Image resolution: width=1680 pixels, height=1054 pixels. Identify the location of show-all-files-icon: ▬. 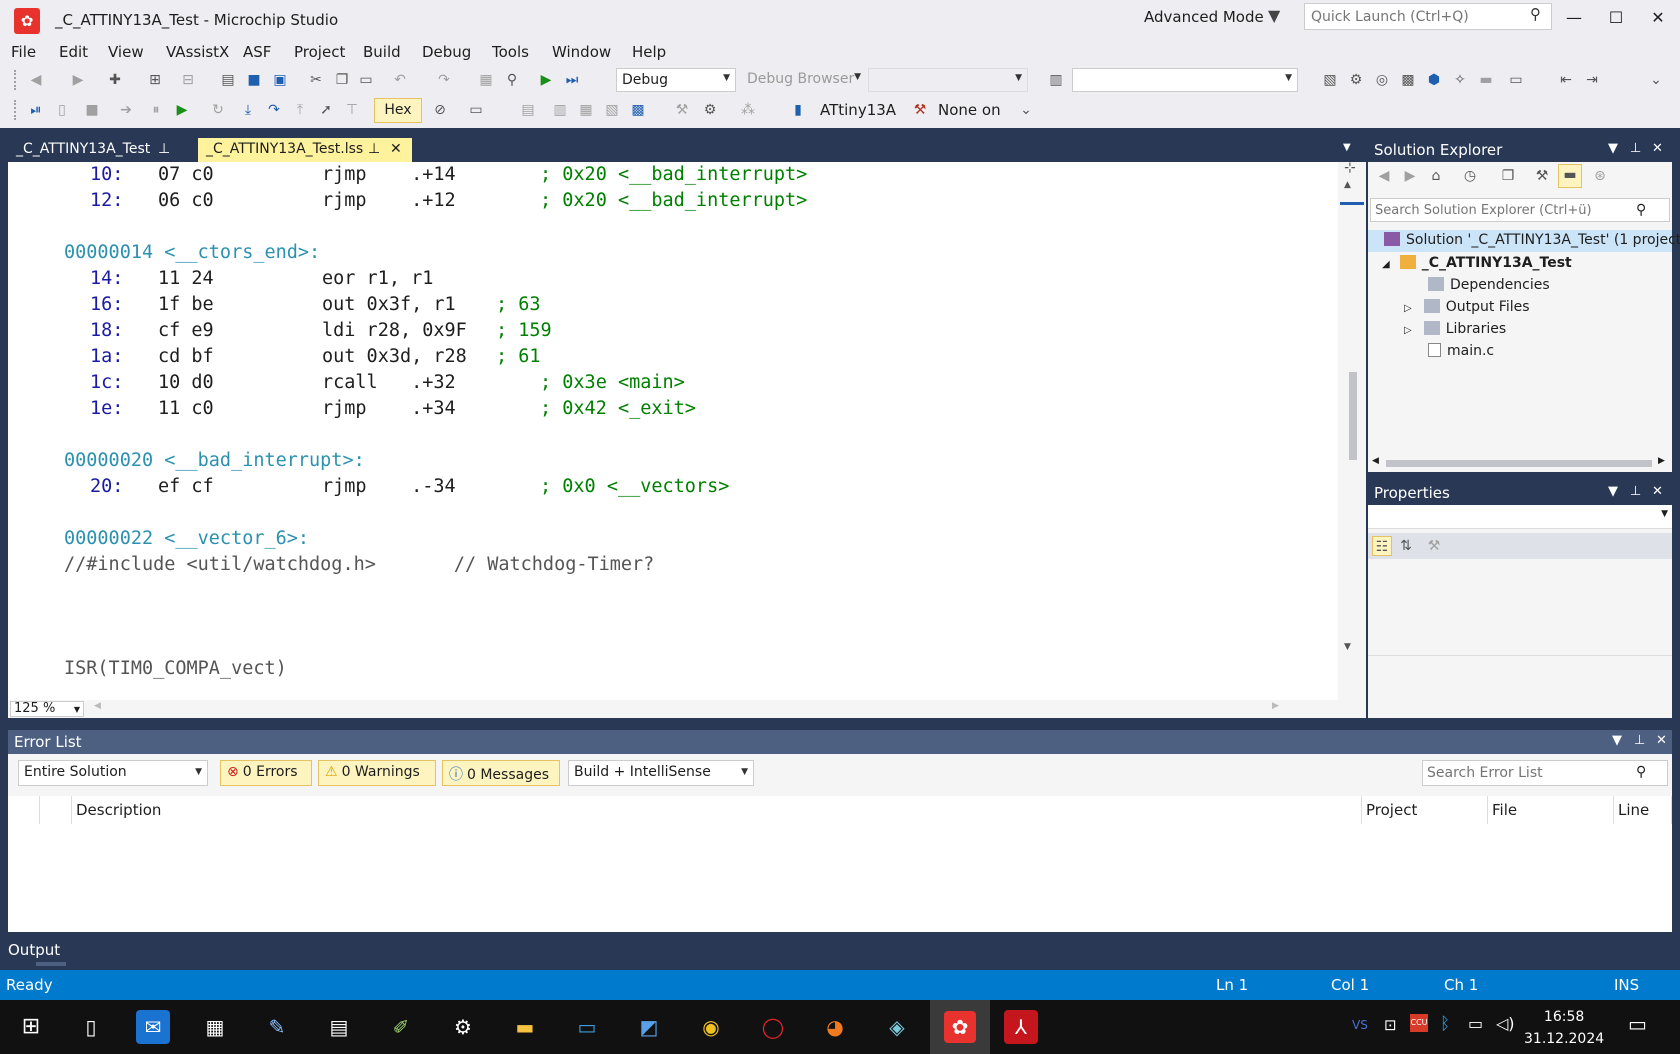
(1570, 176).